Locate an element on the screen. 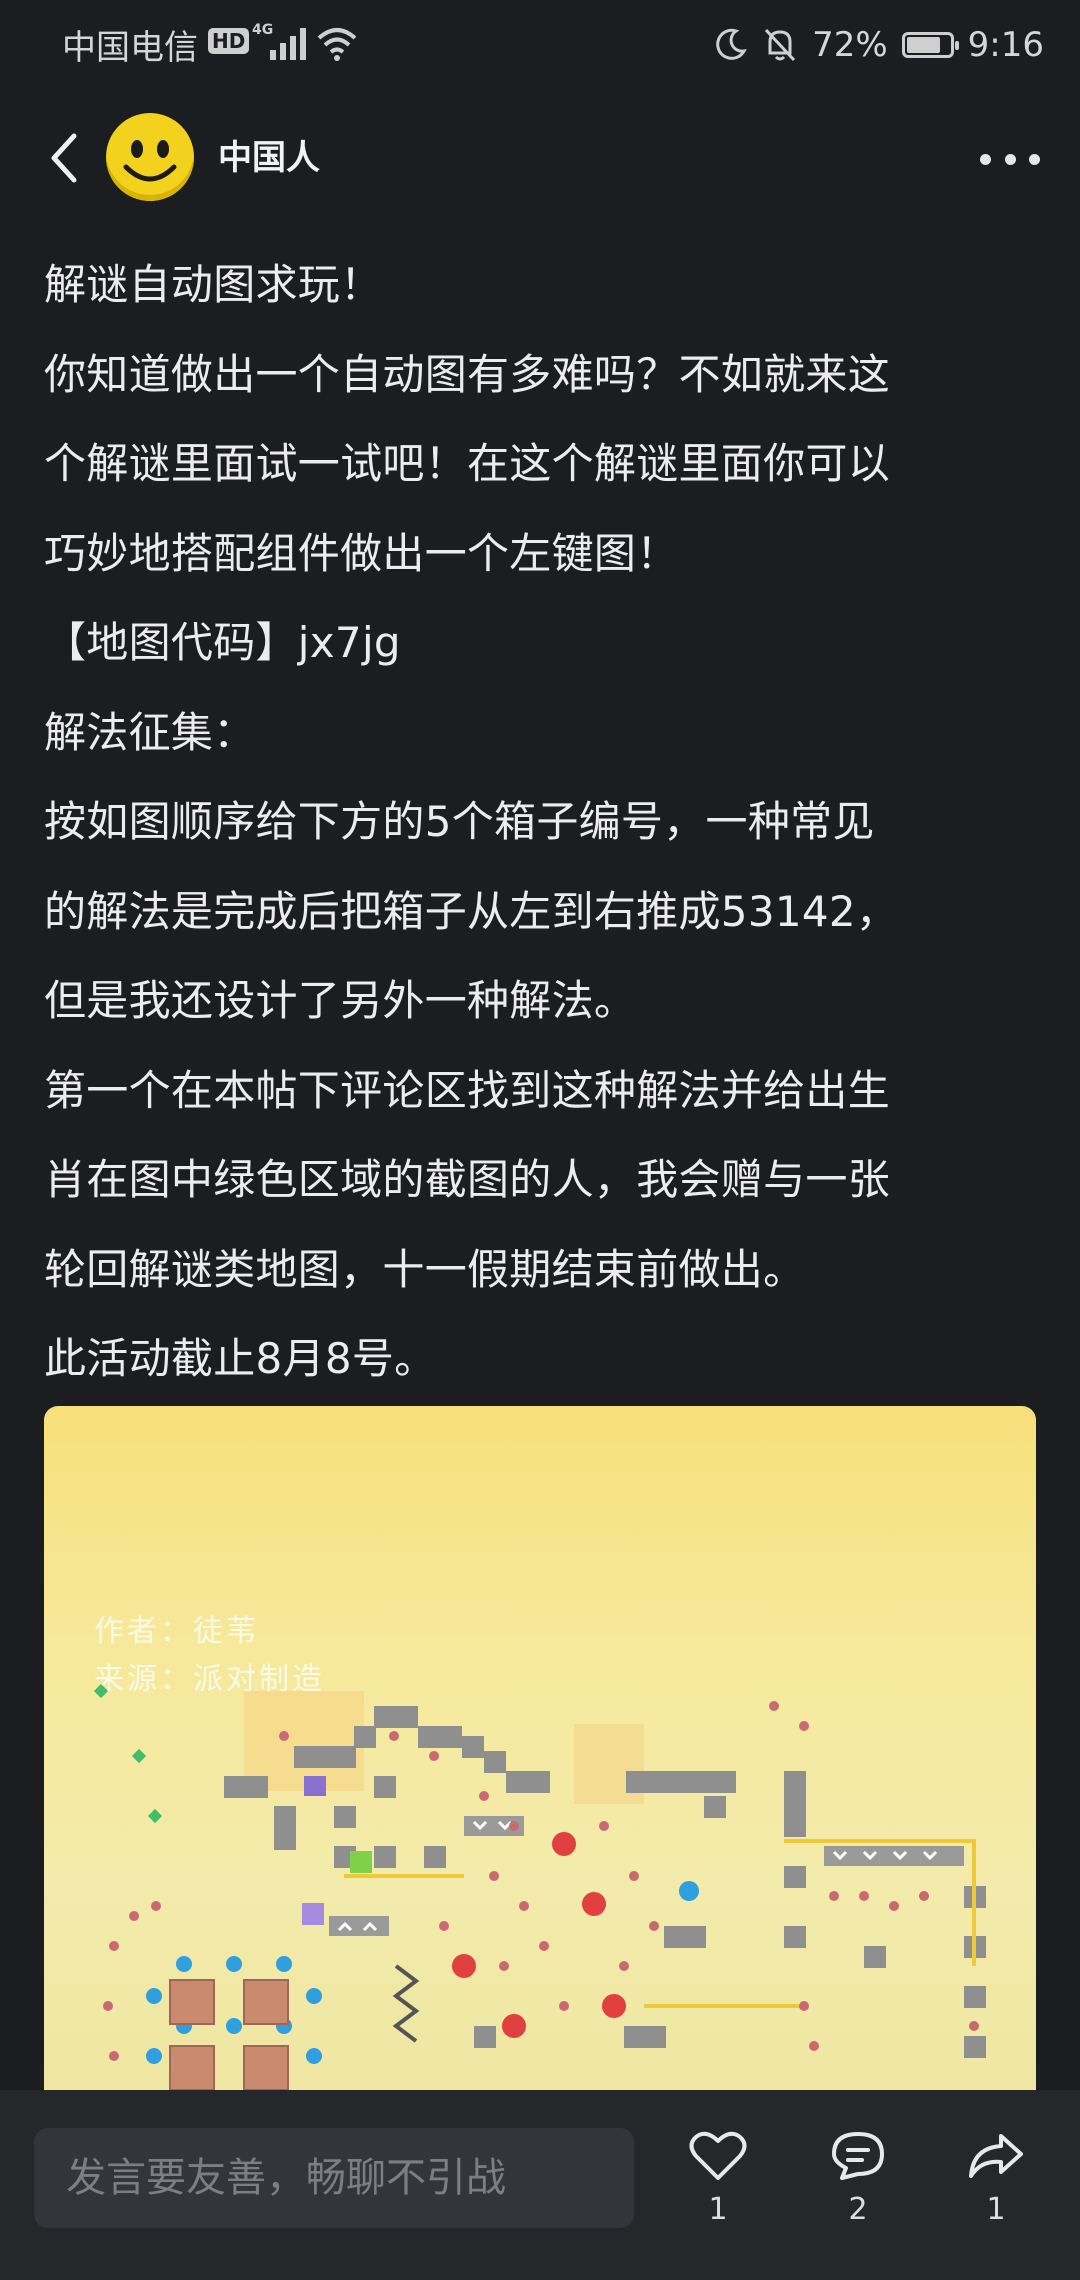  avatar is located at coordinates (150, 157).